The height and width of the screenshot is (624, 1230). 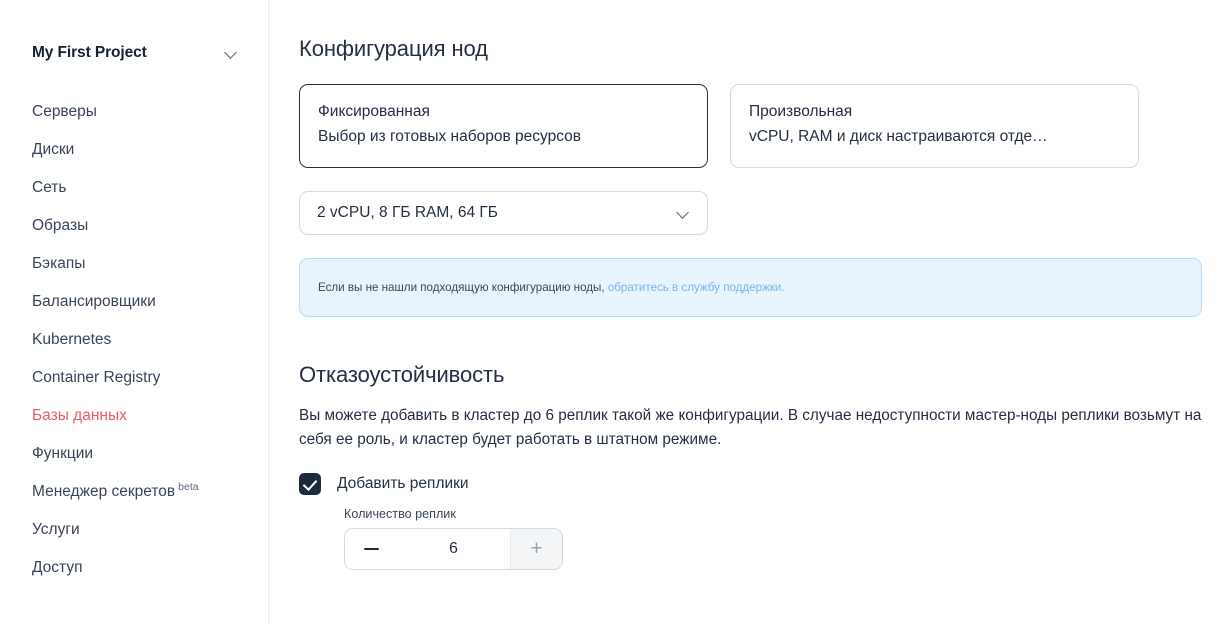 I want to click on sidebar-item-databases: Базы данных, so click(x=134, y=416).